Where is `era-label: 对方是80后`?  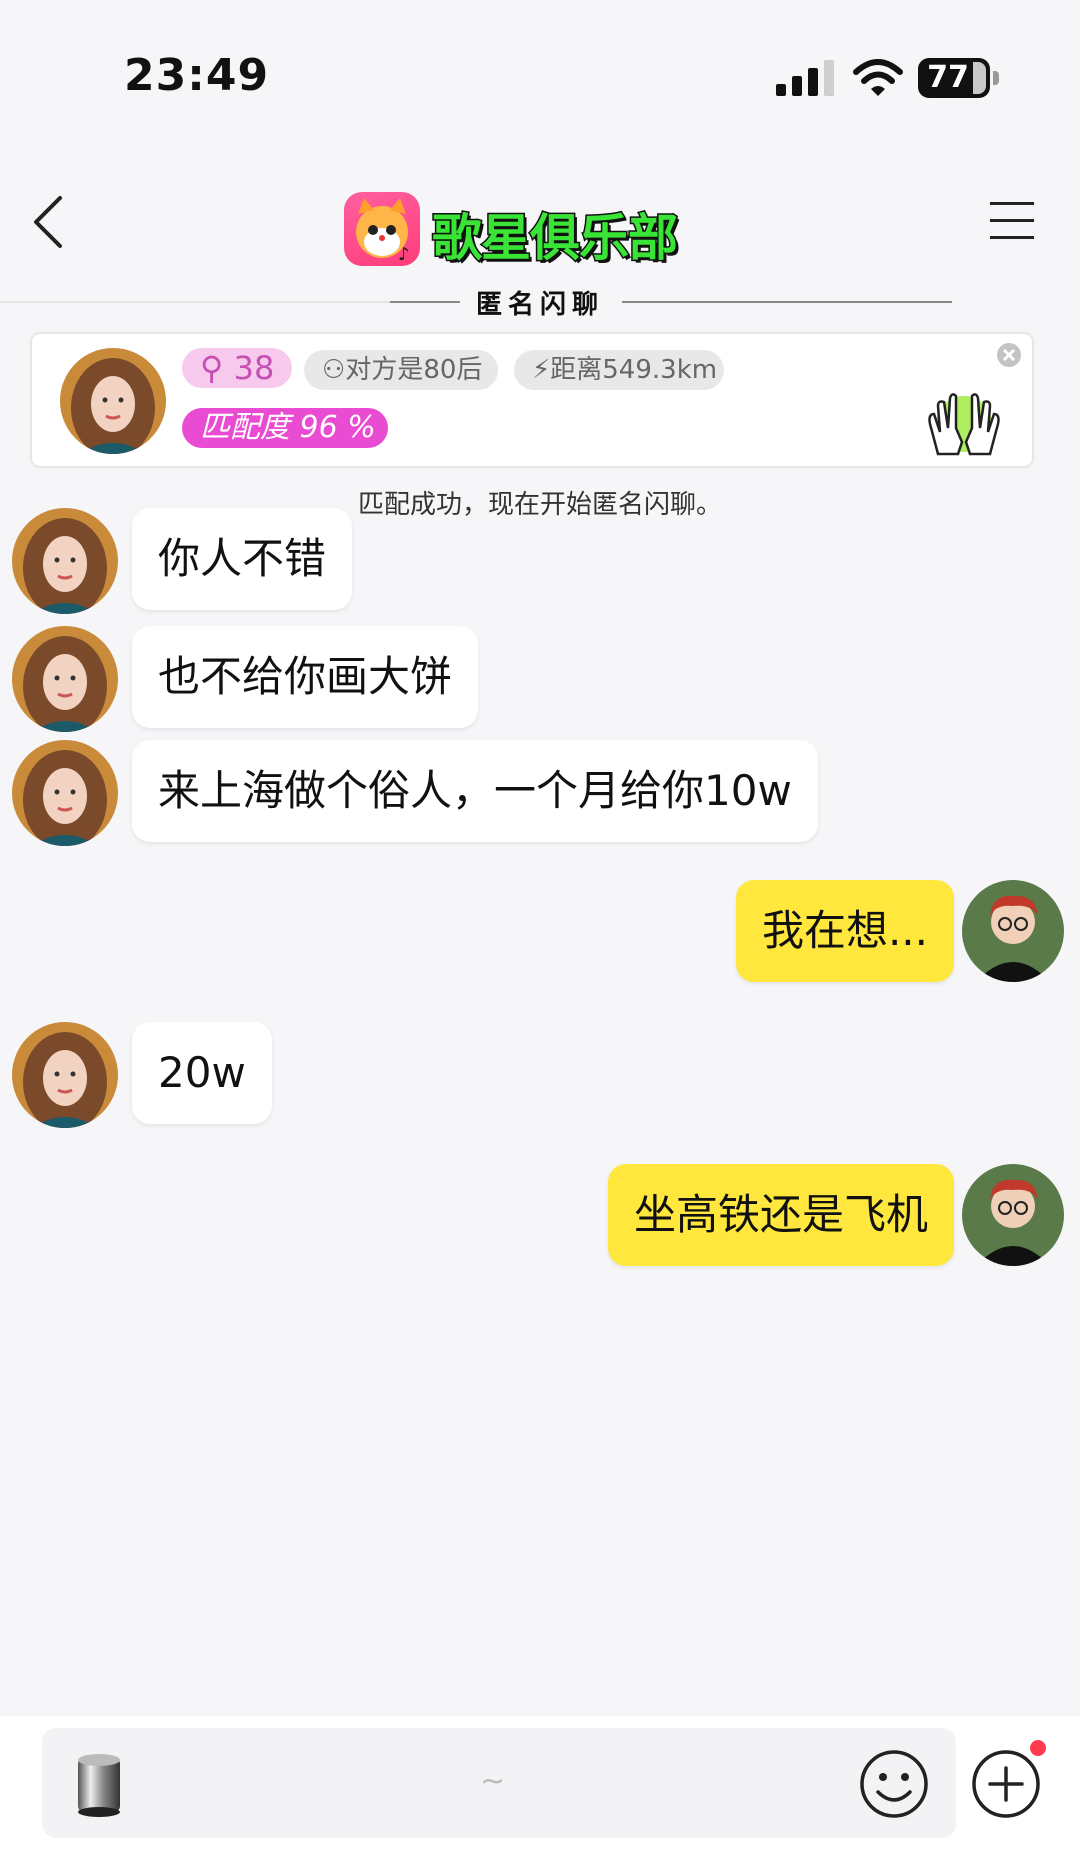 era-label: 对方是80后 is located at coordinates (414, 370).